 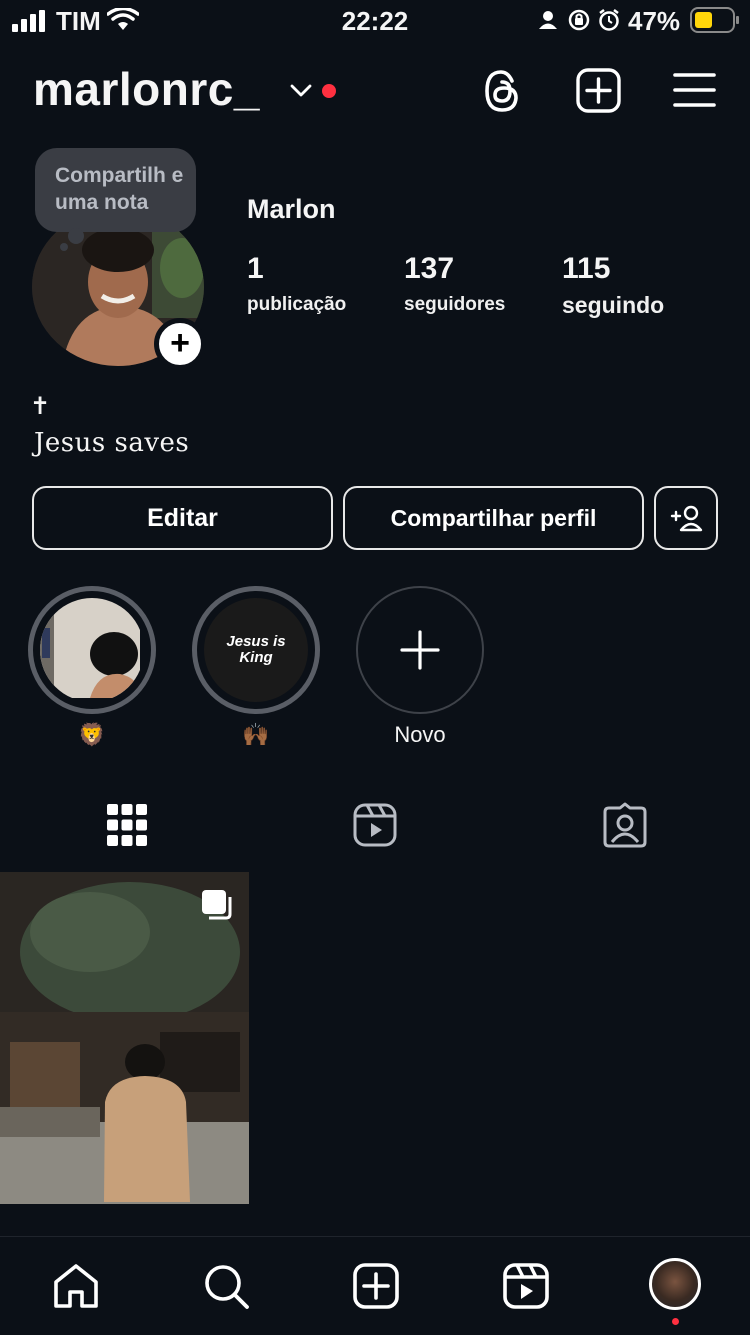 What do you see at coordinates (526, 1286) in the screenshot?
I see `reels-icon` at bounding box center [526, 1286].